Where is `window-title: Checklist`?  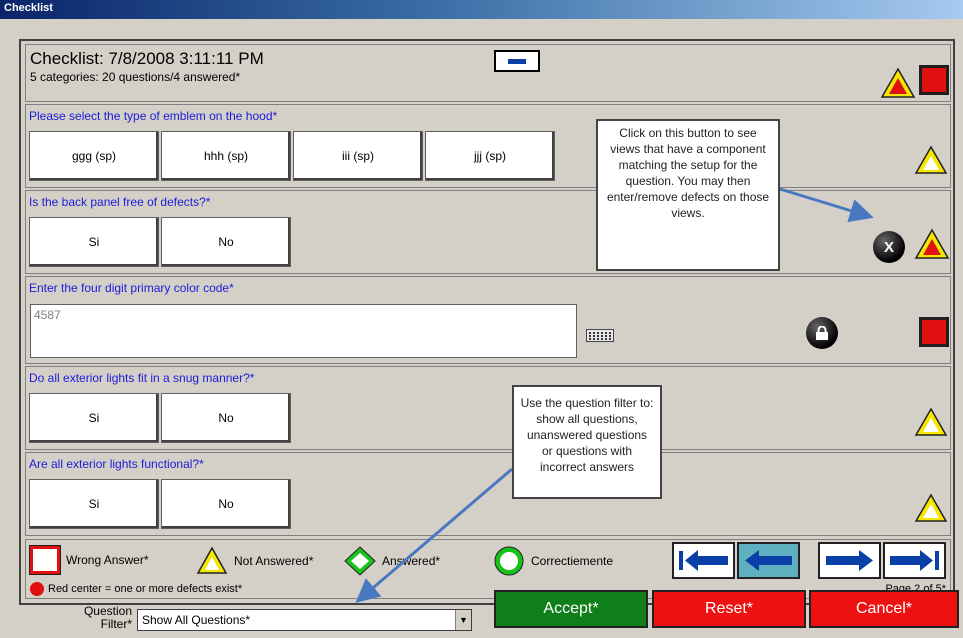 window-title: Checklist is located at coordinates (28, 8).